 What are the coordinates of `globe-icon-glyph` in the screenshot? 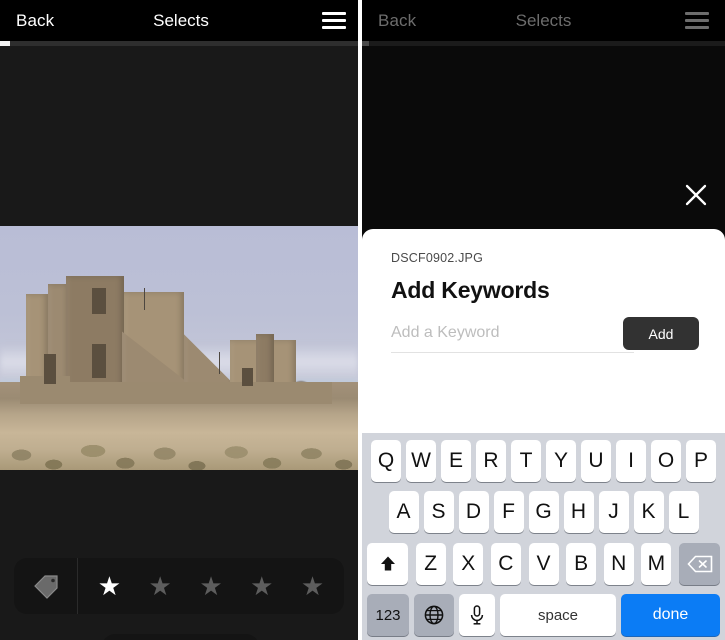 It's located at (434, 615).